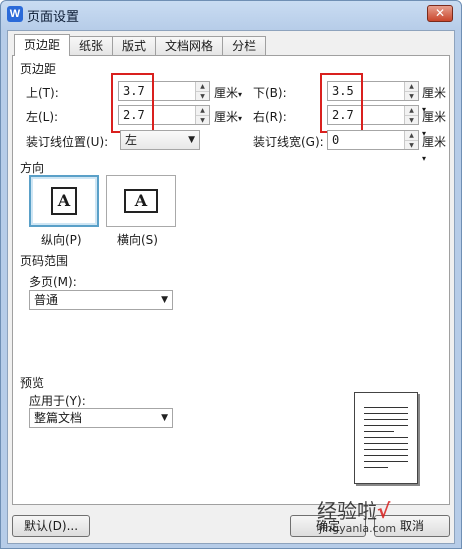 This screenshot has width=462, height=549. I want to click on portrait-label: 纵向(P), so click(61, 239).